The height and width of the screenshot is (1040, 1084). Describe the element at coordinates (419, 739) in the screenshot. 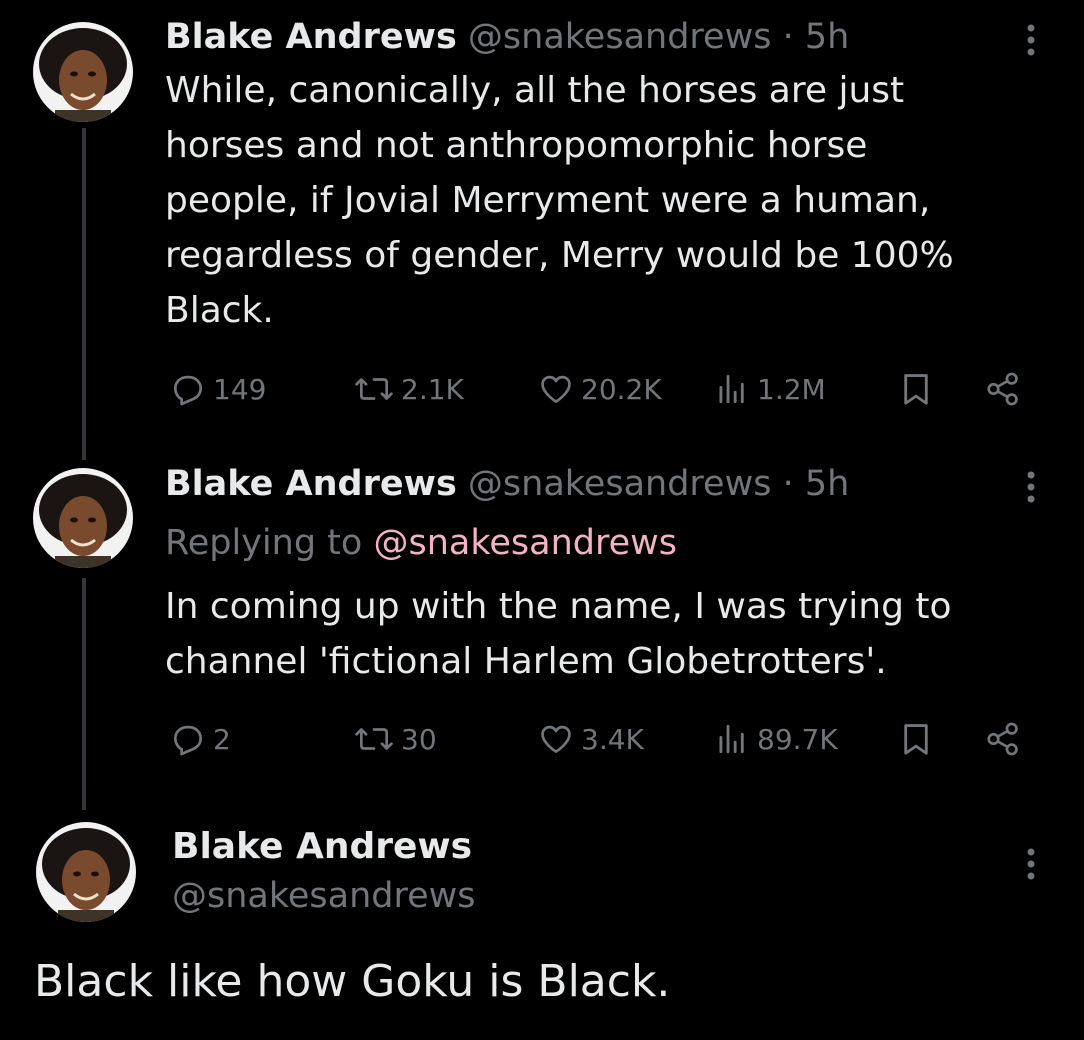

I see `repost-count: 30` at that location.